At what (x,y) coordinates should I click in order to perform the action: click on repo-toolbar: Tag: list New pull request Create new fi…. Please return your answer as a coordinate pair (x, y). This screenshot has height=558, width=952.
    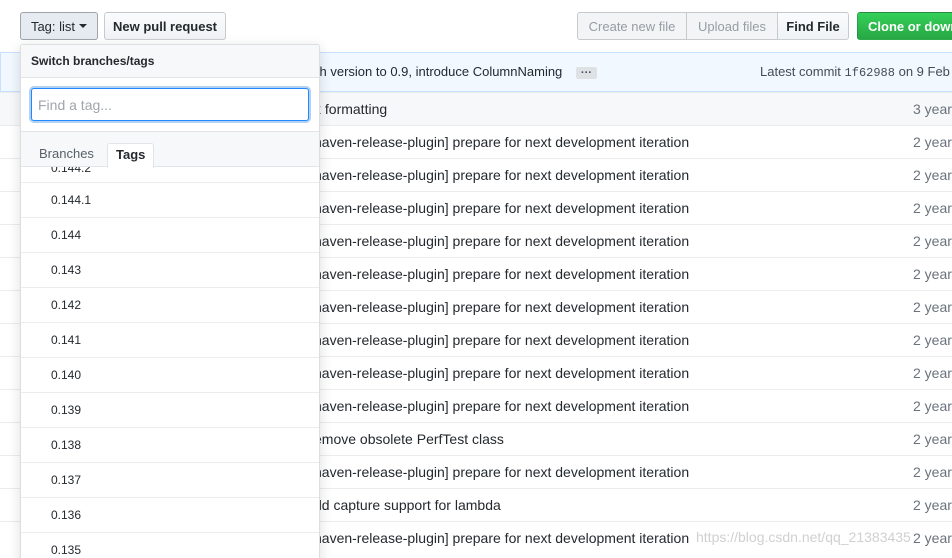
    Looking at the image, I should click on (476, 25).